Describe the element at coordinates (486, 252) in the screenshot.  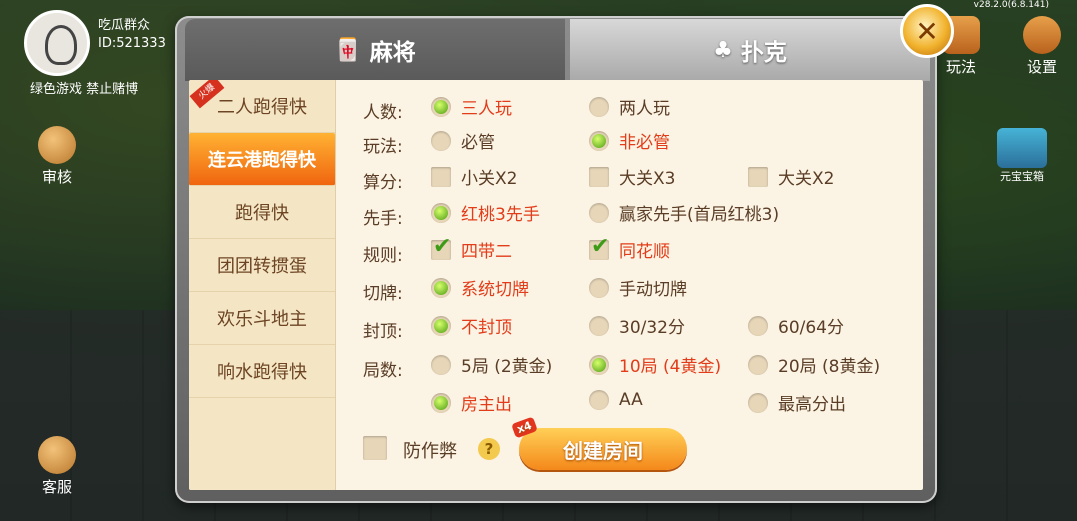
I see `option-label: 四带二` at that location.